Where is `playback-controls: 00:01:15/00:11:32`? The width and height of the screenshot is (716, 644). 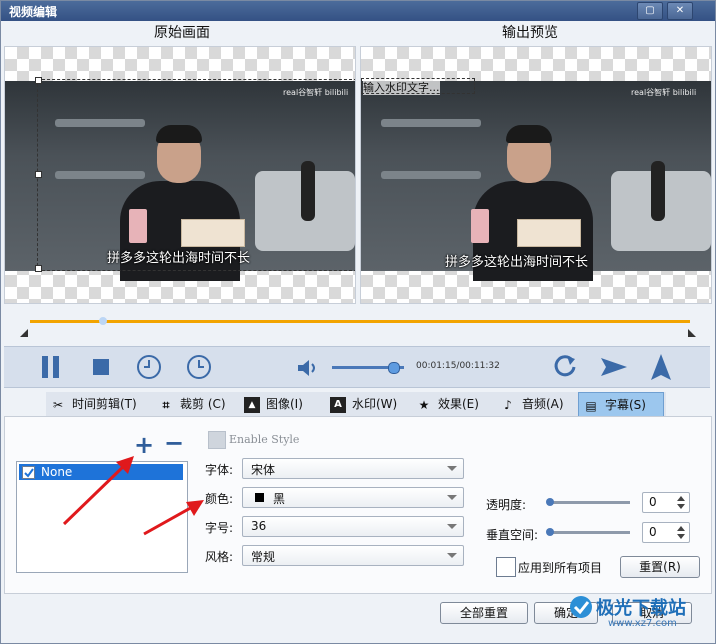
playback-controls: 00:01:15/00:11:32 is located at coordinates (357, 367).